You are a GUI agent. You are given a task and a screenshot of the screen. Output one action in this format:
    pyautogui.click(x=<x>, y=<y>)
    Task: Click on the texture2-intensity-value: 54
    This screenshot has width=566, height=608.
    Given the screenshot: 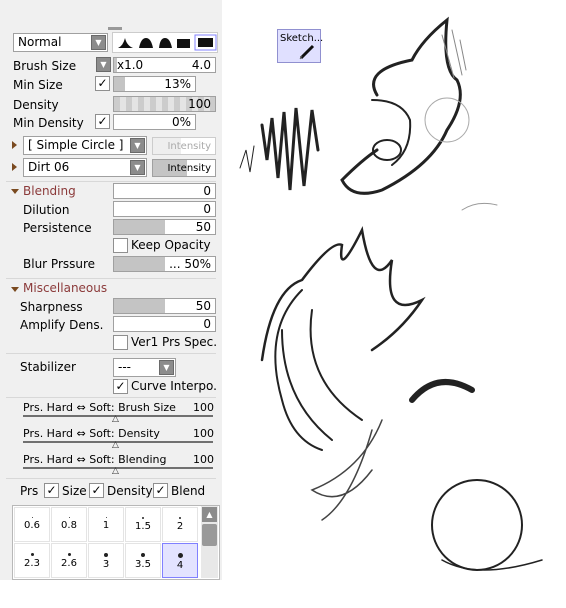 What is the action you would take?
    pyautogui.click(x=203, y=176)
    